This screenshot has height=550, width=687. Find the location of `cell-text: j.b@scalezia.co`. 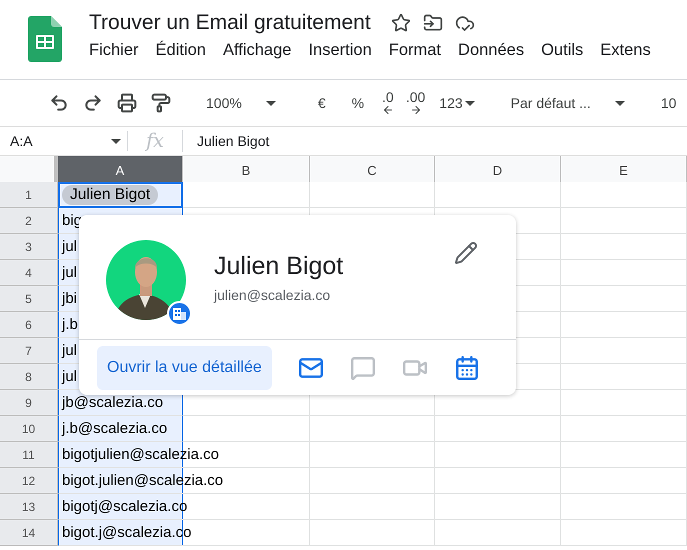

cell-text: j.b@scalezia.co is located at coordinates (114, 428).